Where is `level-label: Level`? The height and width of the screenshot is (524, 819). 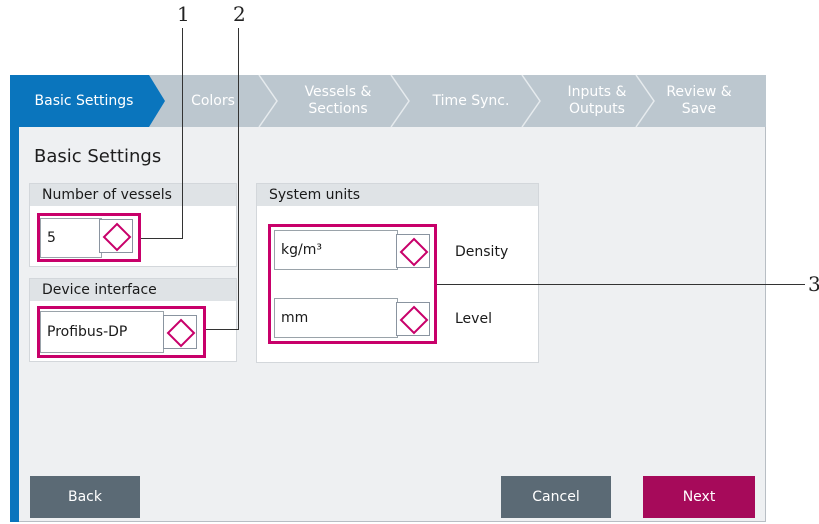
level-label: Level is located at coordinates (473, 319).